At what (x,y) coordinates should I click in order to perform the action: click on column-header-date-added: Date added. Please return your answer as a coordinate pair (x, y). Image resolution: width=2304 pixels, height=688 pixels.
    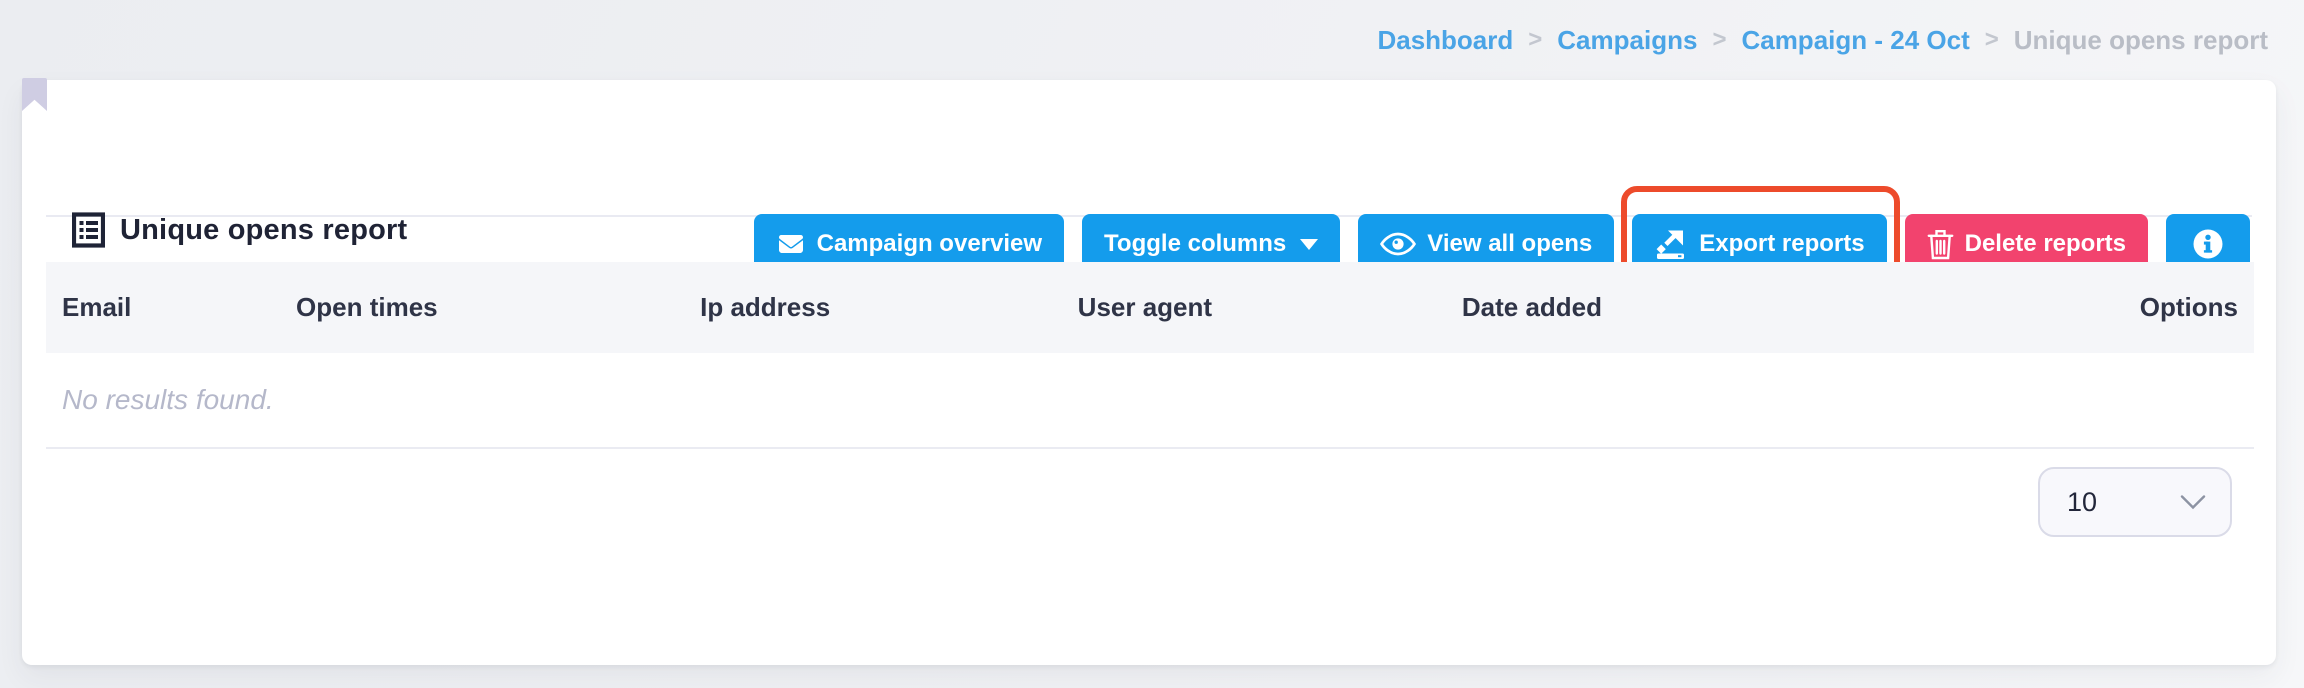
    Looking at the image, I should click on (1689, 307).